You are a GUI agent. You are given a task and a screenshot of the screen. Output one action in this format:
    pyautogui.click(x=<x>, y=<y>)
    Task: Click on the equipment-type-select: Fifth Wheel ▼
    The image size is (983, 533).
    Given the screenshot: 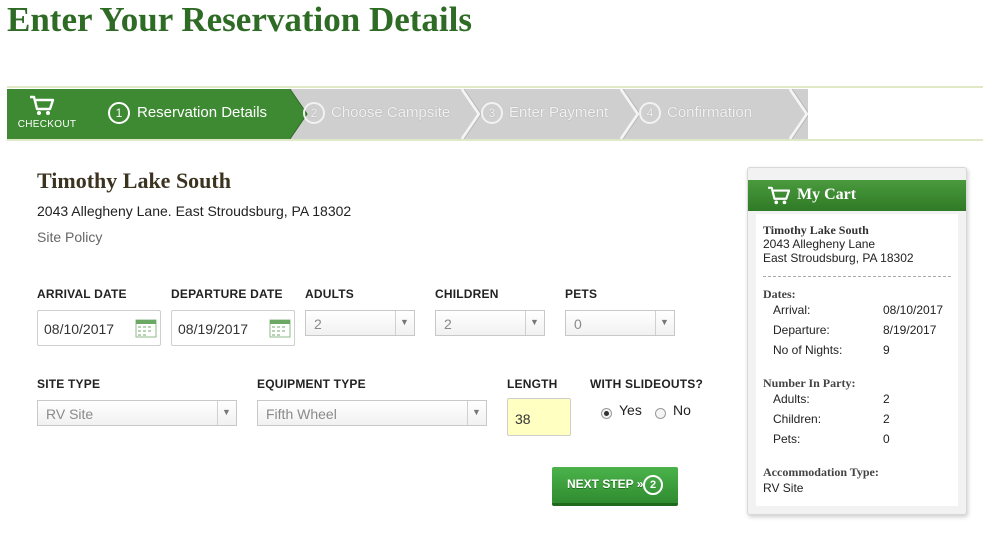 What is the action you would take?
    pyautogui.click(x=372, y=413)
    